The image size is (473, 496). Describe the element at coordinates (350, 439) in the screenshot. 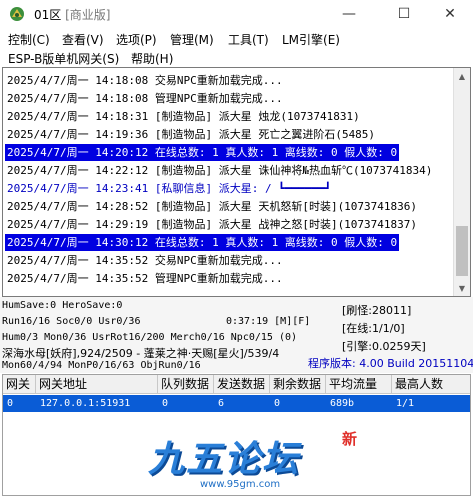

I see `watermark-badge: 新` at that location.